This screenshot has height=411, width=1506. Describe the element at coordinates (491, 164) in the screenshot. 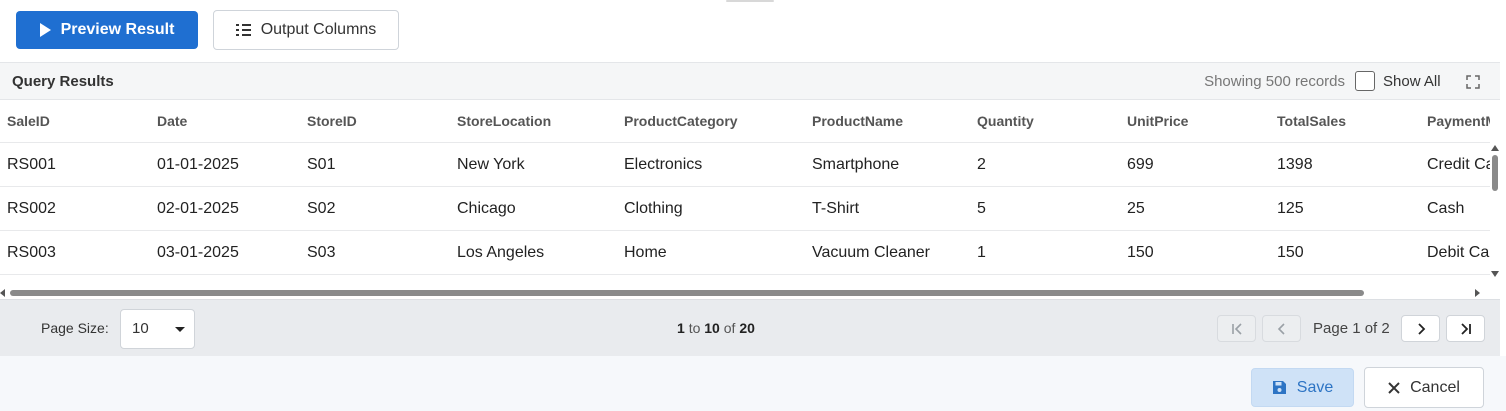

I see `cell-storelocation: New York` at that location.